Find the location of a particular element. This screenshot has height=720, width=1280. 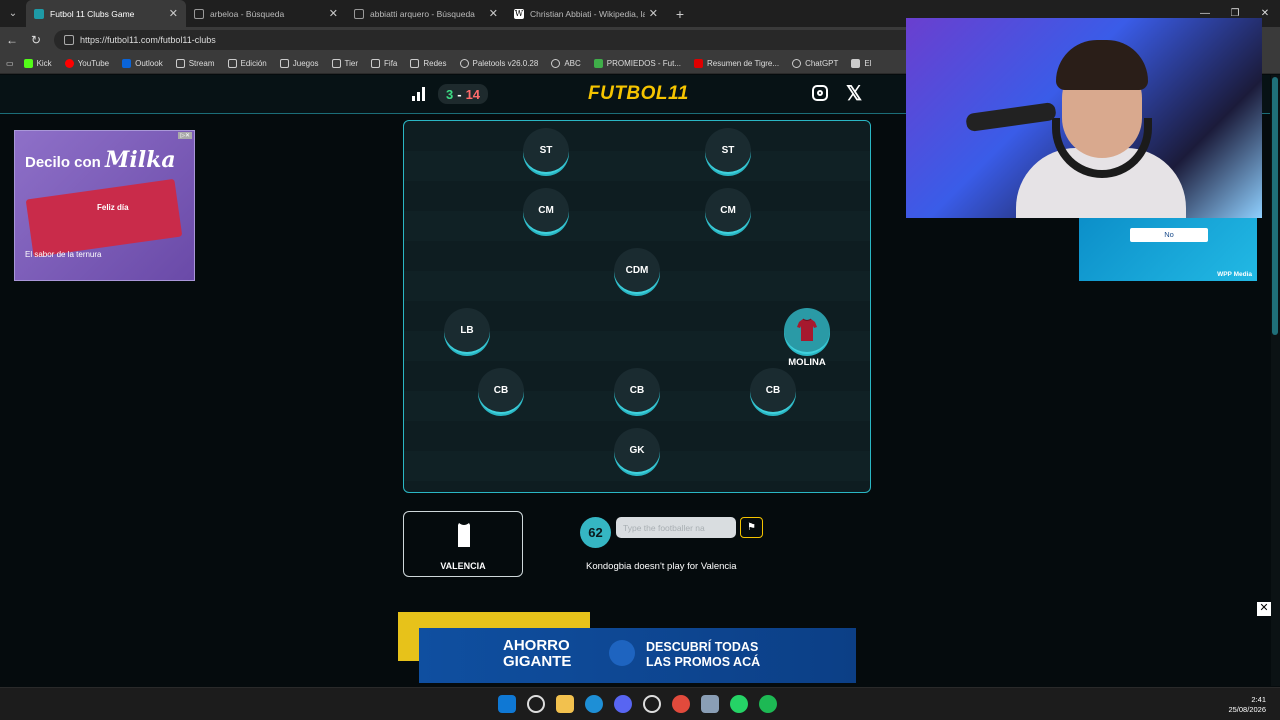

club-name: VALENCIA is located at coordinates (463, 566).